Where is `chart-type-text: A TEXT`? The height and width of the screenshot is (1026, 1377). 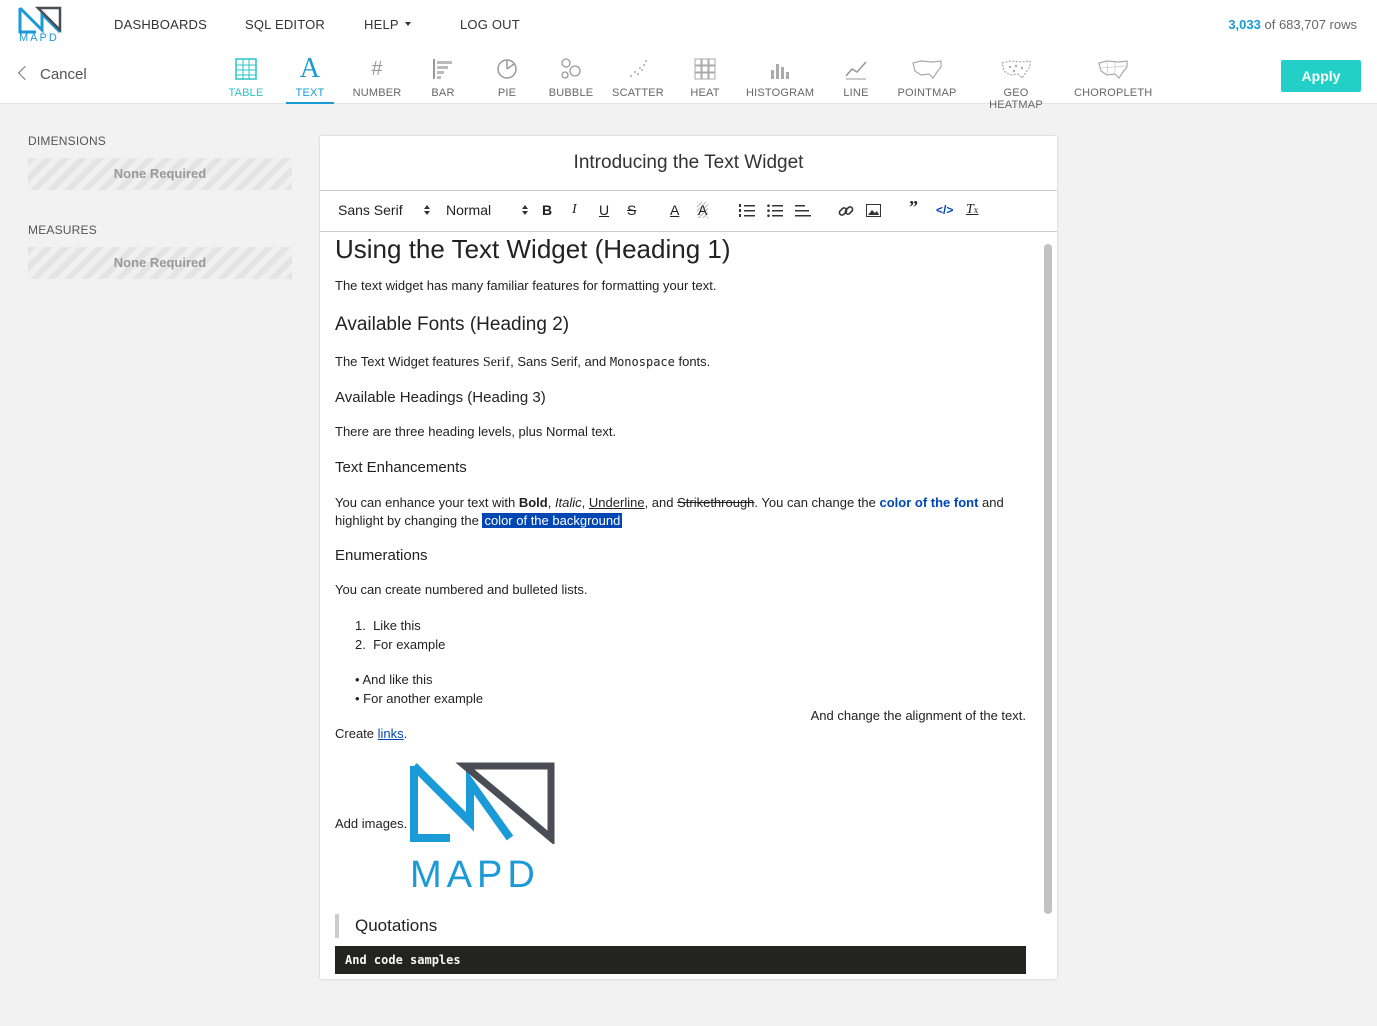 chart-type-text: A TEXT is located at coordinates (310, 78).